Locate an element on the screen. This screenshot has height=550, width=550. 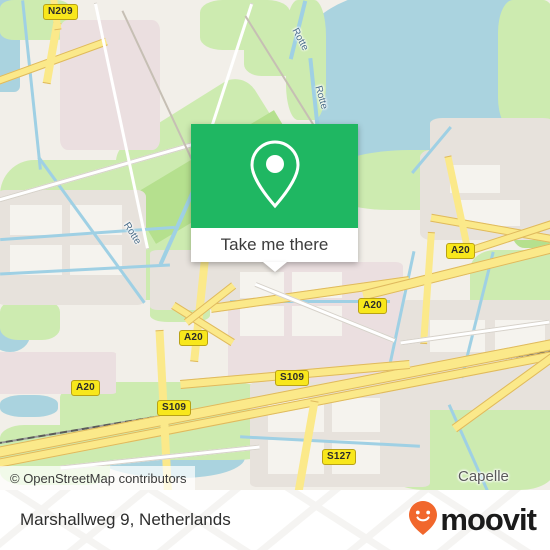
address-label: Marshallweg 9, Netherlands is located at coordinates (125, 520).